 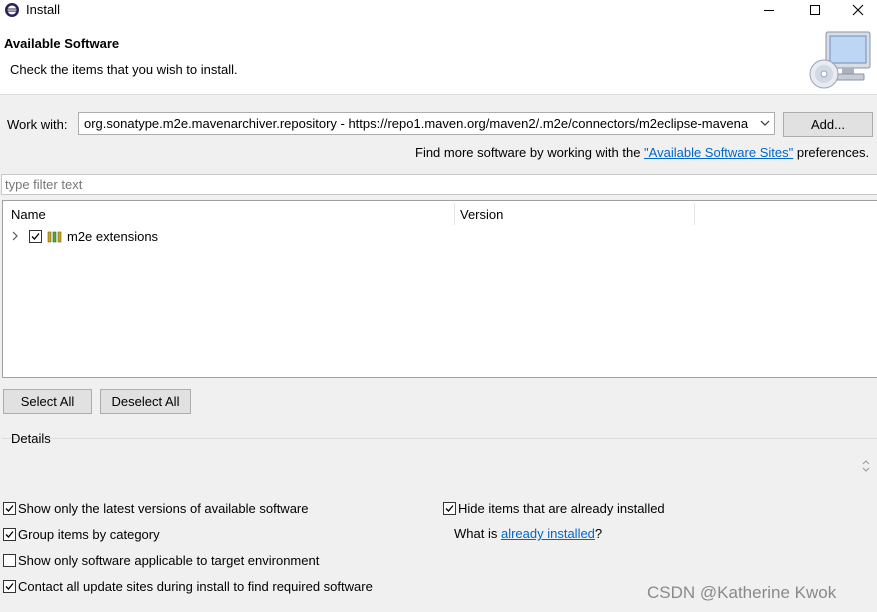 What do you see at coordinates (55, 237) in the screenshot?
I see `category-icon` at bounding box center [55, 237].